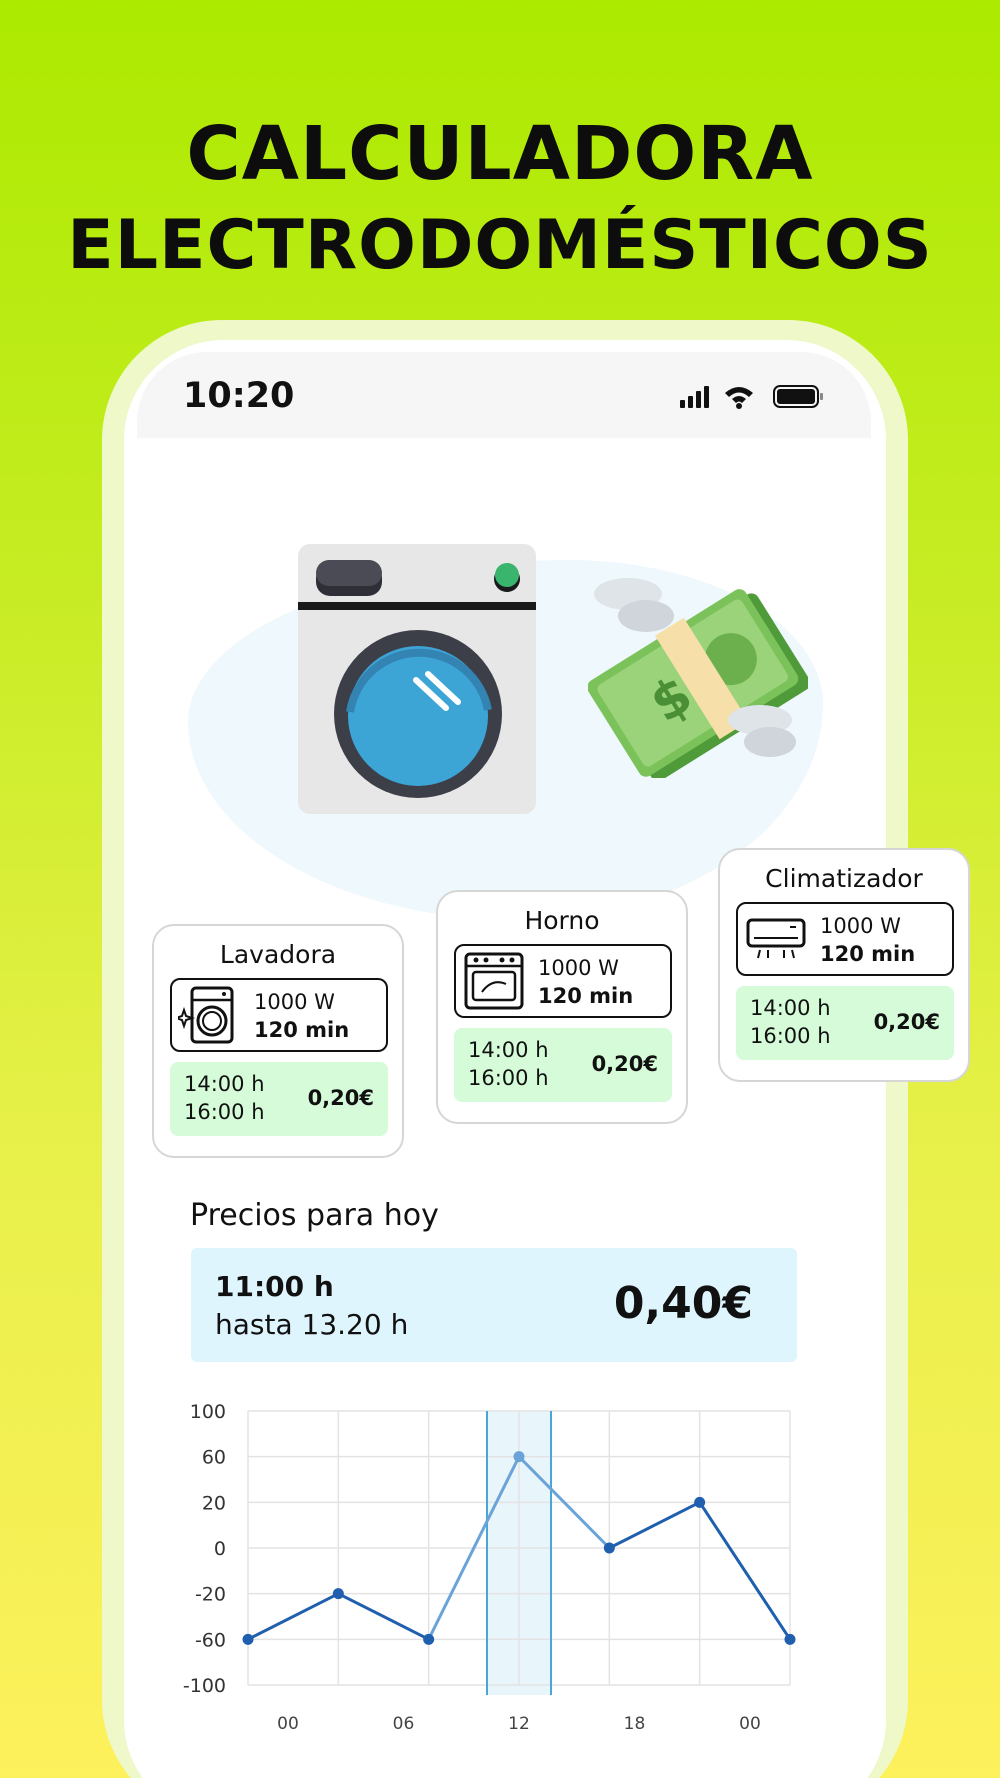  What do you see at coordinates (480, 1570) in the screenshot?
I see `price-chart: 100 60 20 0 -20 -60 -100 00 06 12 18 00` at bounding box center [480, 1570].